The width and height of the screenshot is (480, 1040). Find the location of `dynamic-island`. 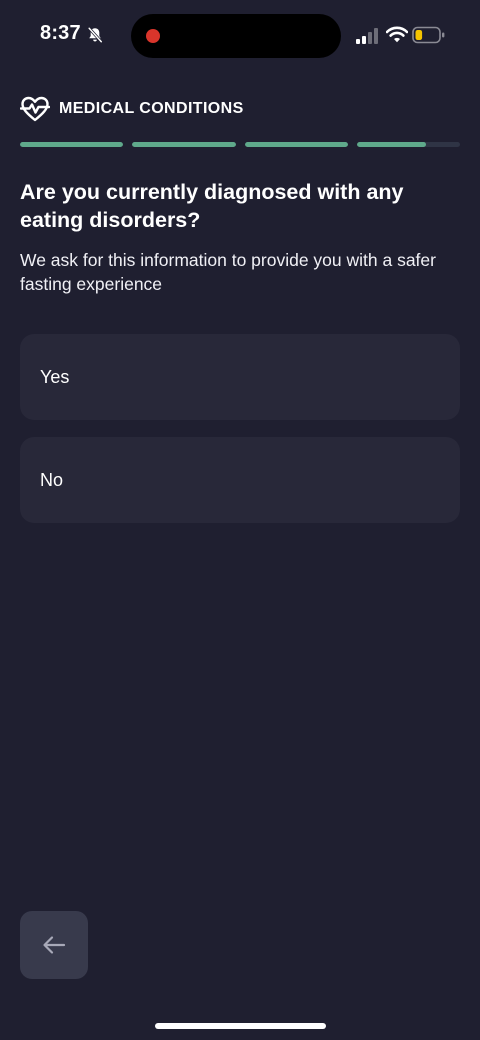

dynamic-island is located at coordinates (236, 36).